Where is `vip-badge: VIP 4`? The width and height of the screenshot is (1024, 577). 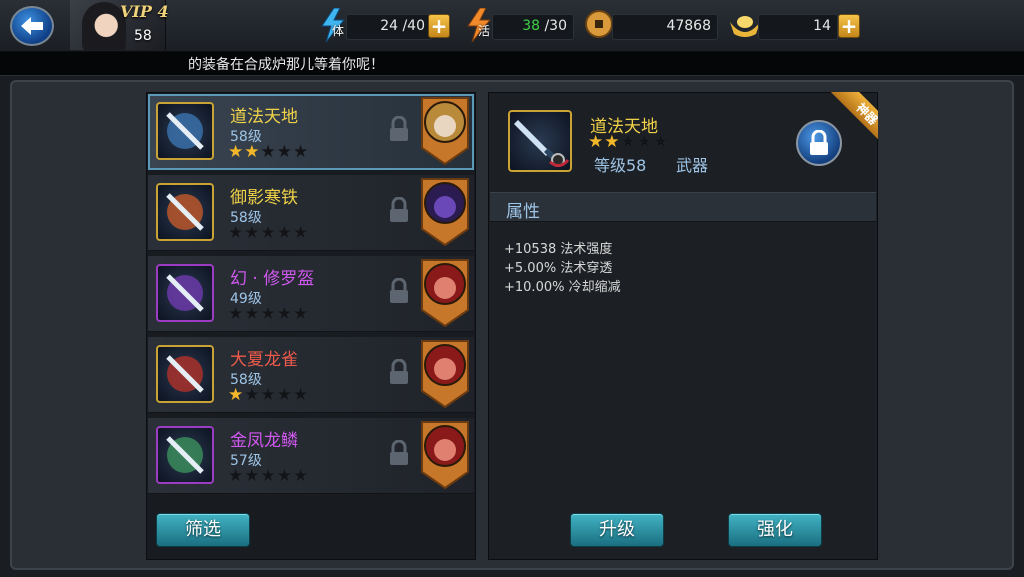 vip-badge: VIP 4 is located at coordinates (144, 11).